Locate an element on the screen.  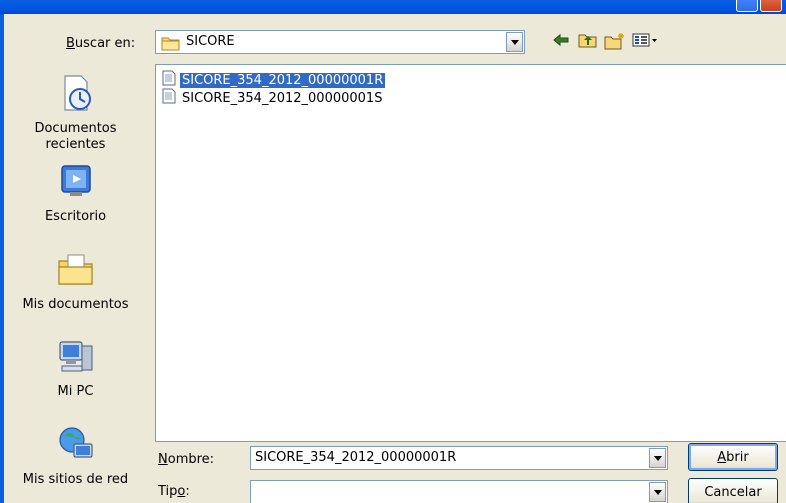
place-my-computer: Mi PC is located at coordinates (75, 368).